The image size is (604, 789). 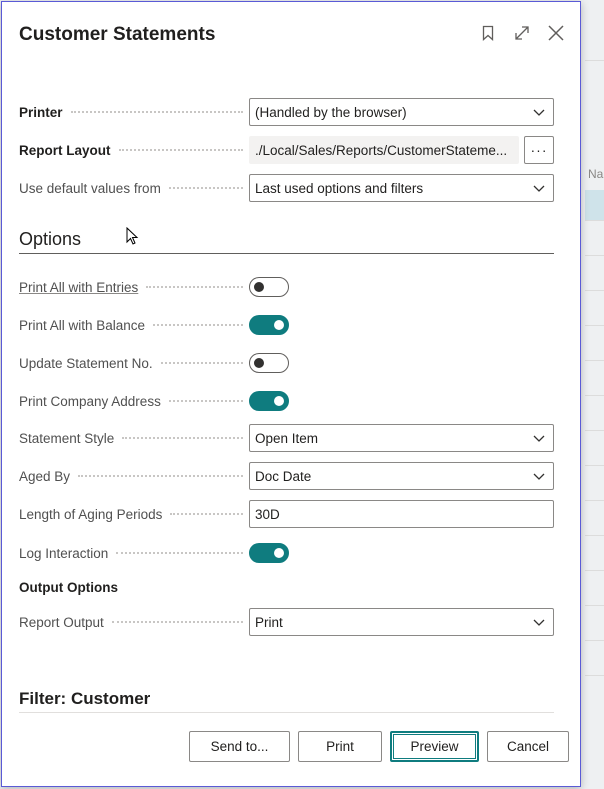 I want to click on aging-periods-input: 30D, so click(x=401, y=514).